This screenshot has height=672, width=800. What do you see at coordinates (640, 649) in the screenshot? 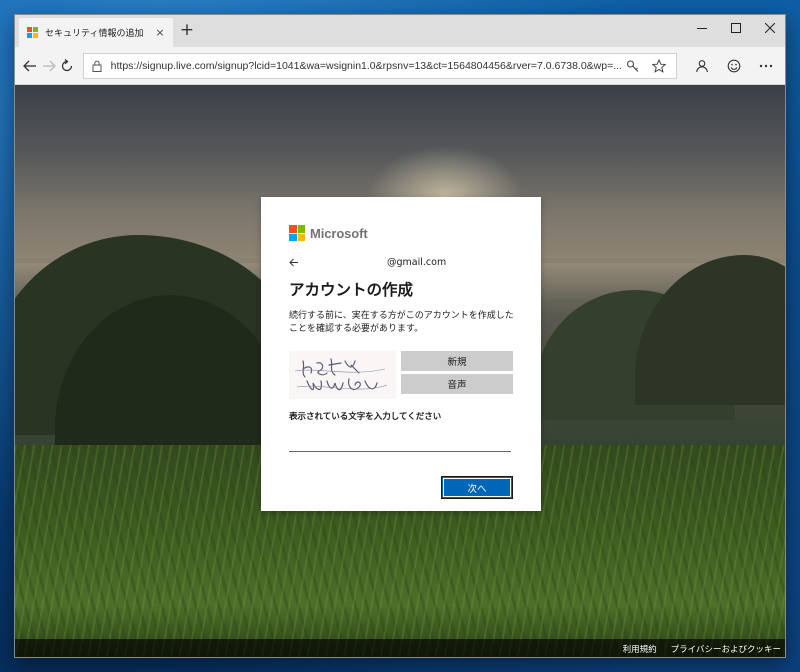
I see `terms-link: 利用規約` at bounding box center [640, 649].